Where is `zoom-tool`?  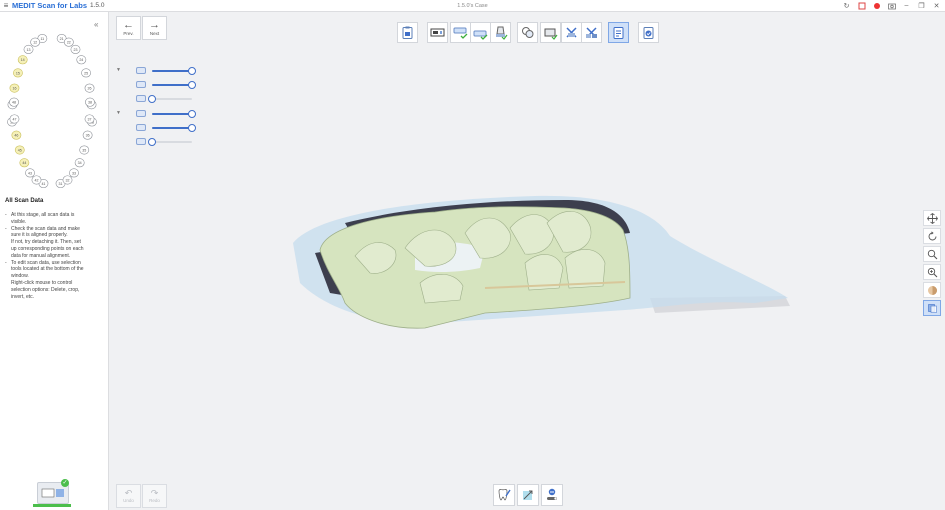
zoom-tool is located at coordinates (932, 254).